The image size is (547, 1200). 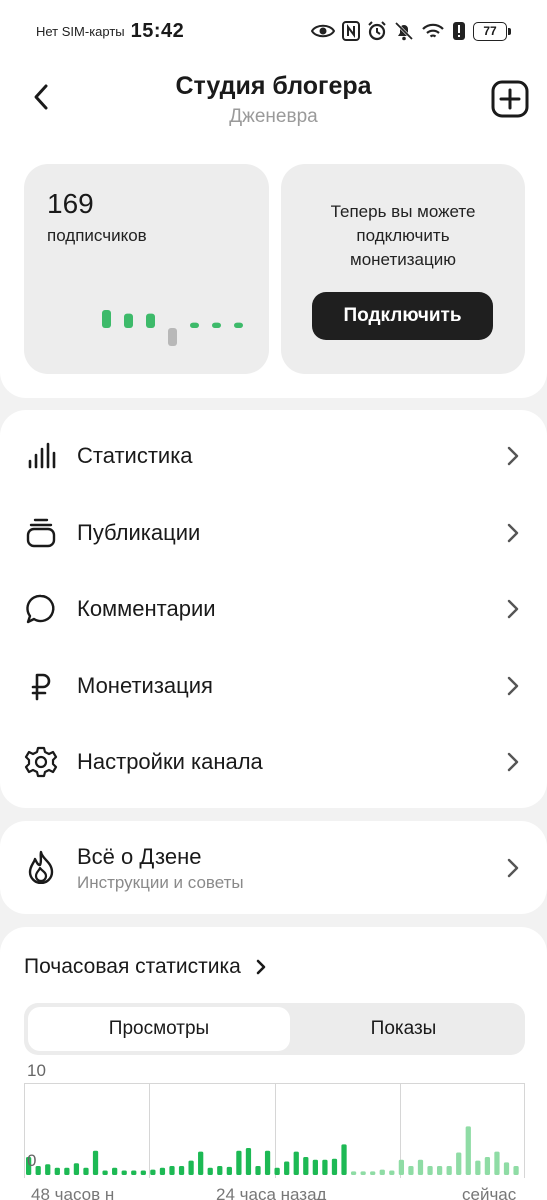 I want to click on y-tick-max: 10, so click(x=36, y=1070).